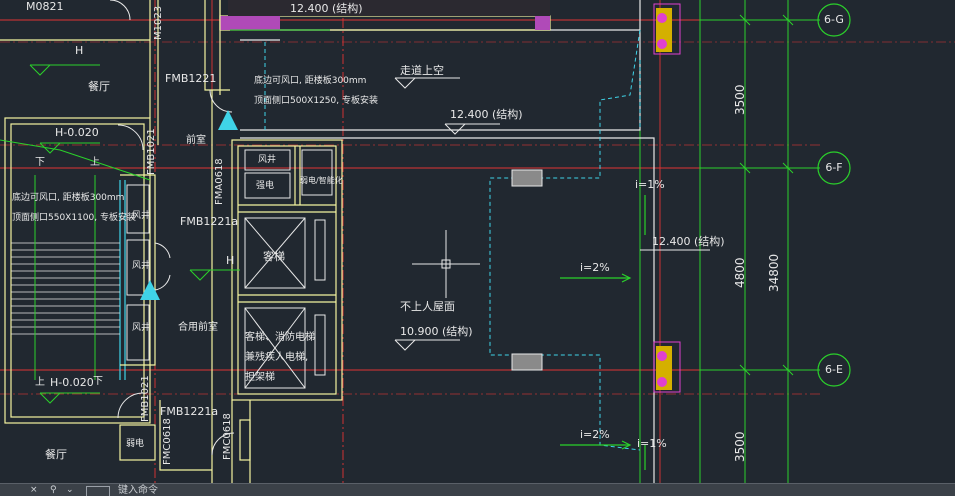  Describe the element at coordinates (68, 198) in the screenshot. I see `duct-note-3: 底边可风口, 距楼板300mm` at that location.